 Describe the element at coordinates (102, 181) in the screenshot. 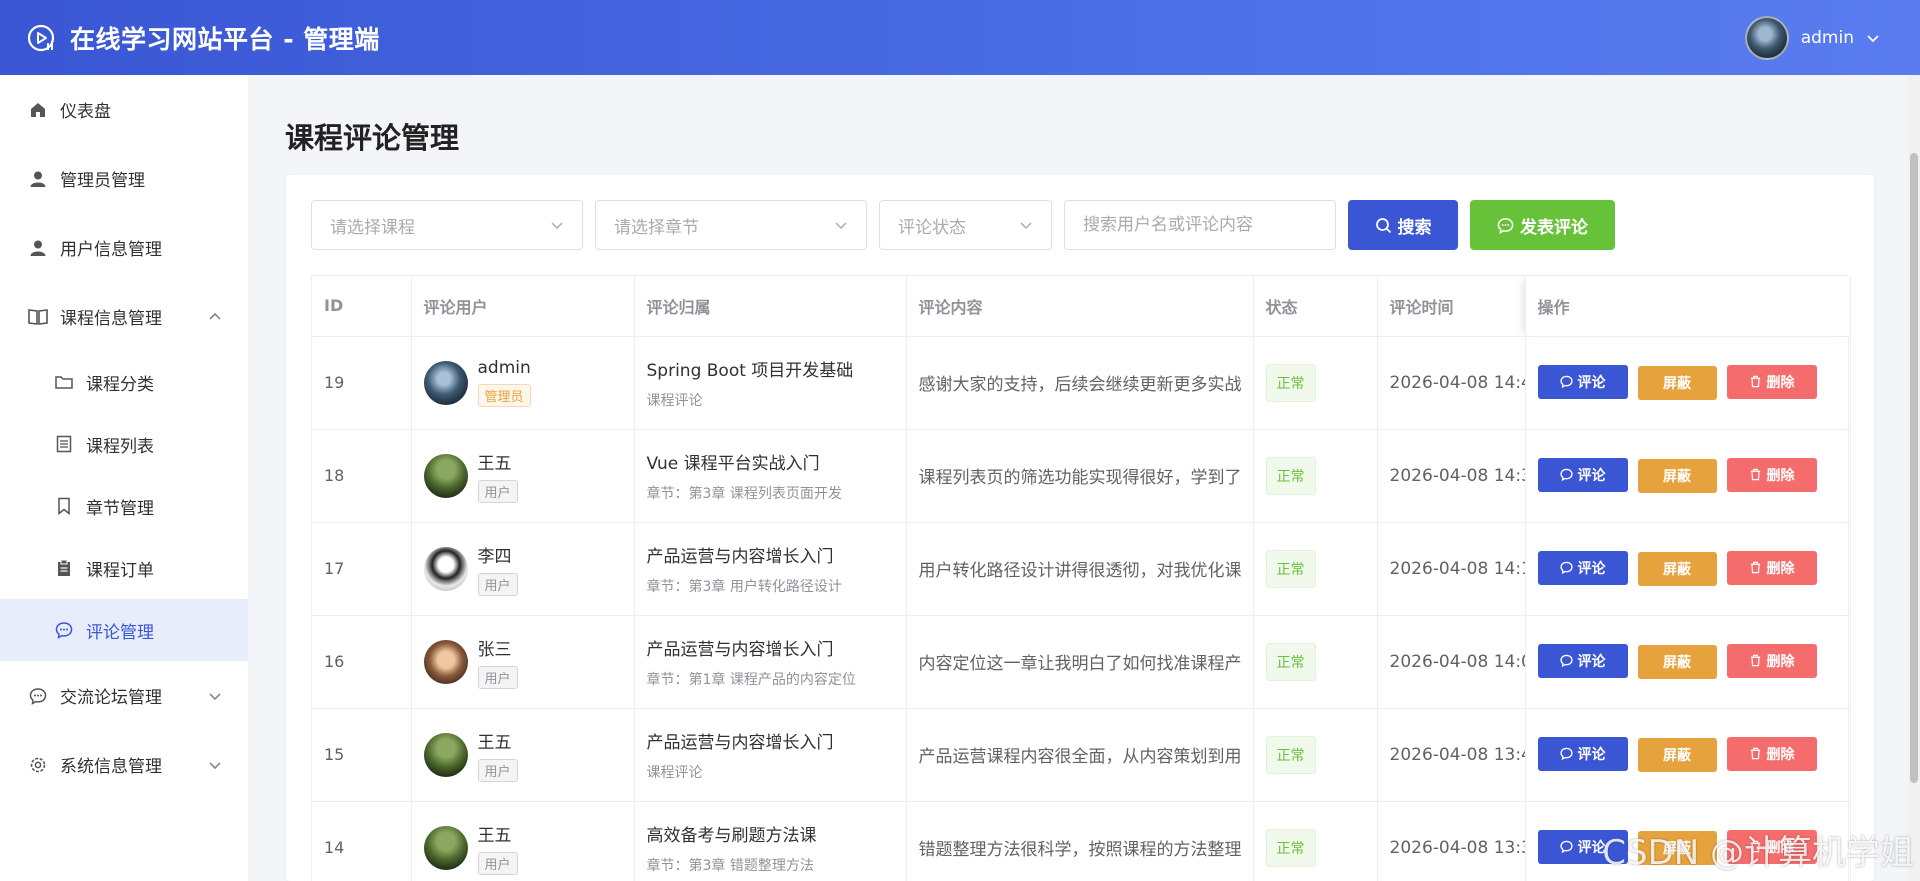

I see `sidebar-item-label: 管理员管理` at that location.